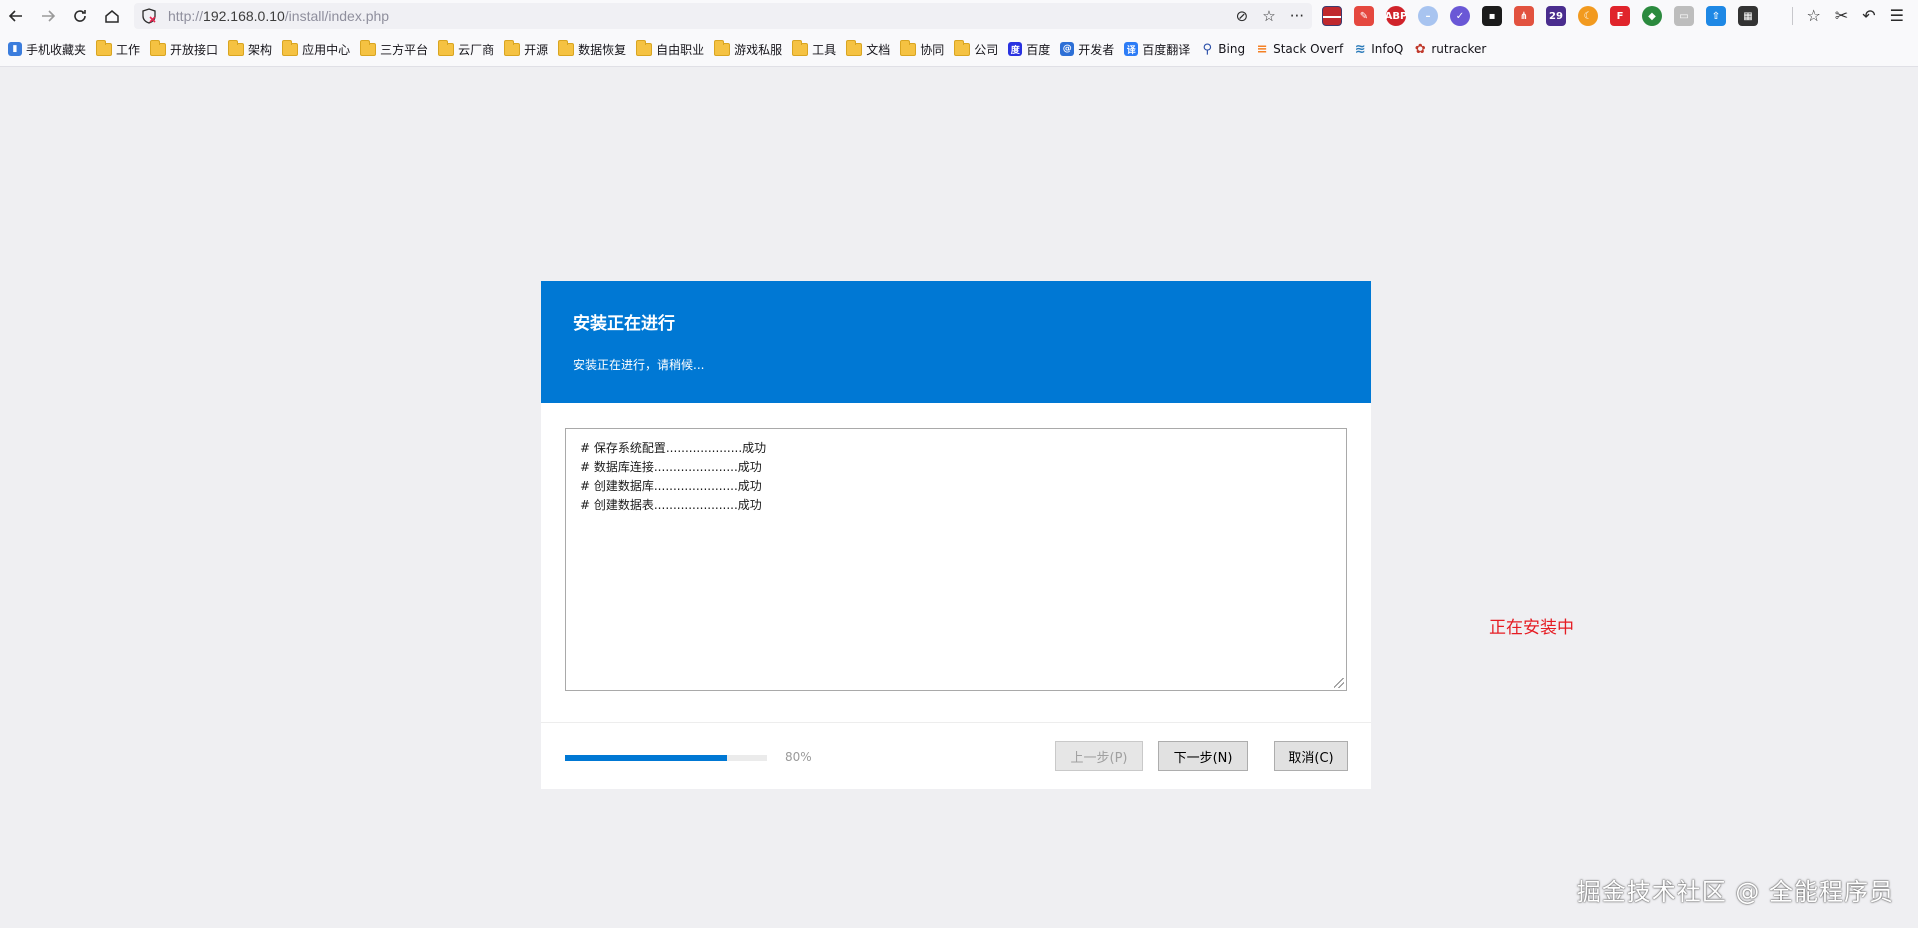 The height and width of the screenshot is (928, 1918). Describe the element at coordinates (149, 16) in the screenshot. I see `insecure-shield-icon` at that location.